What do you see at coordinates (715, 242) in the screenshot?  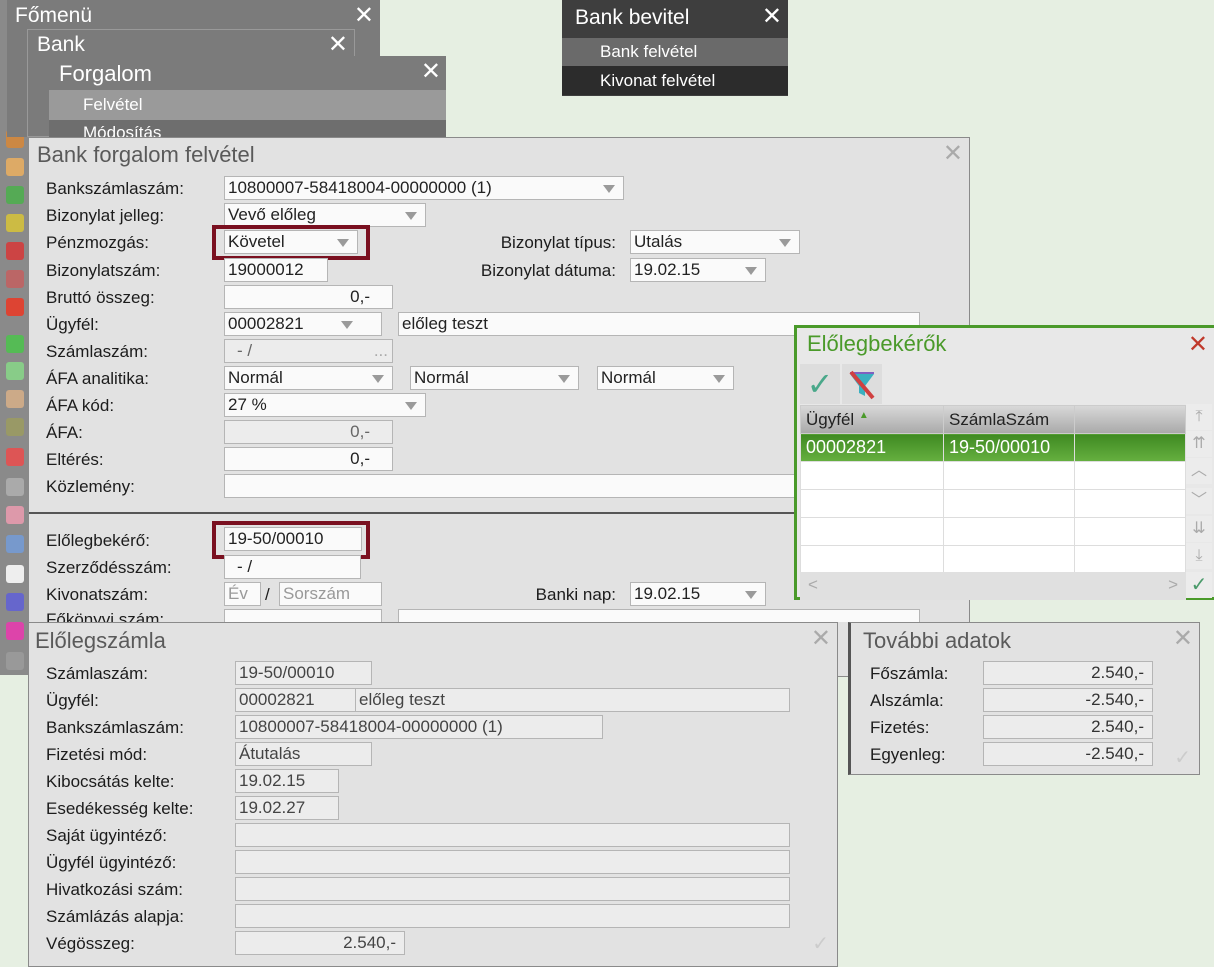 I see `tipus-select: Utalás` at bounding box center [715, 242].